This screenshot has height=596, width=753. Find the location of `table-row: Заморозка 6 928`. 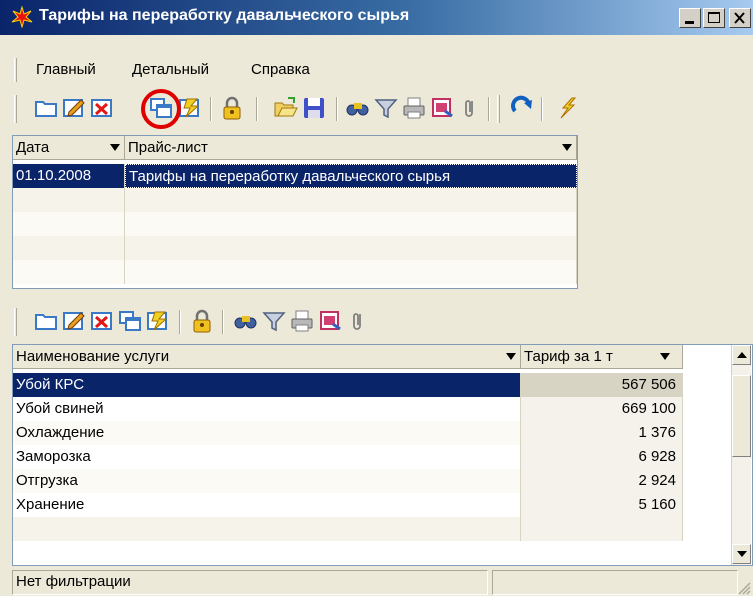

table-row: Заморозка 6 928 is located at coordinates (348, 457).